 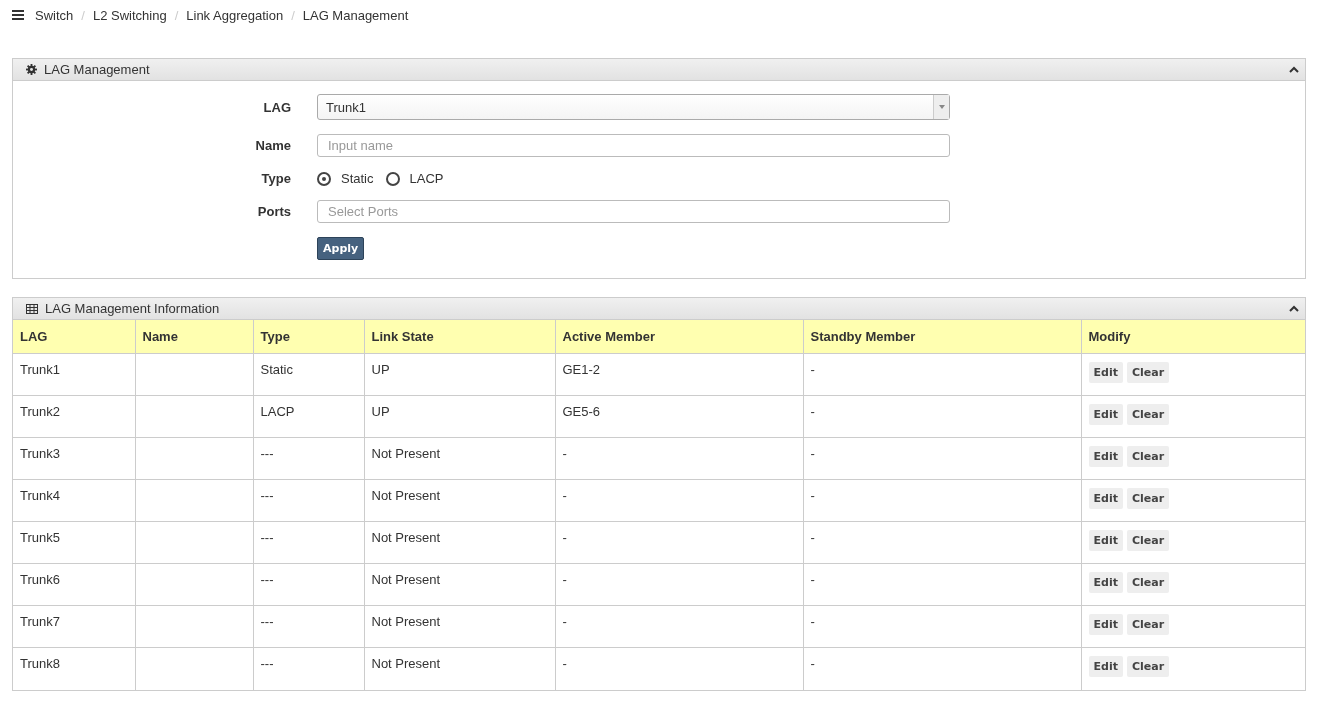 What do you see at coordinates (32, 308) in the screenshot?
I see `table-icon` at bounding box center [32, 308].